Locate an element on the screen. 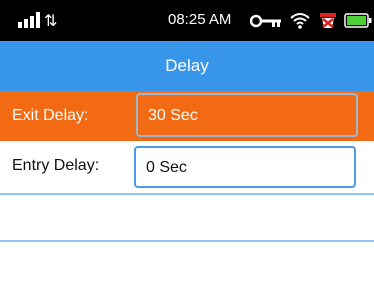 This screenshot has width=374, height=286. exit-delay-field: 30 Sec is located at coordinates (247, 115).